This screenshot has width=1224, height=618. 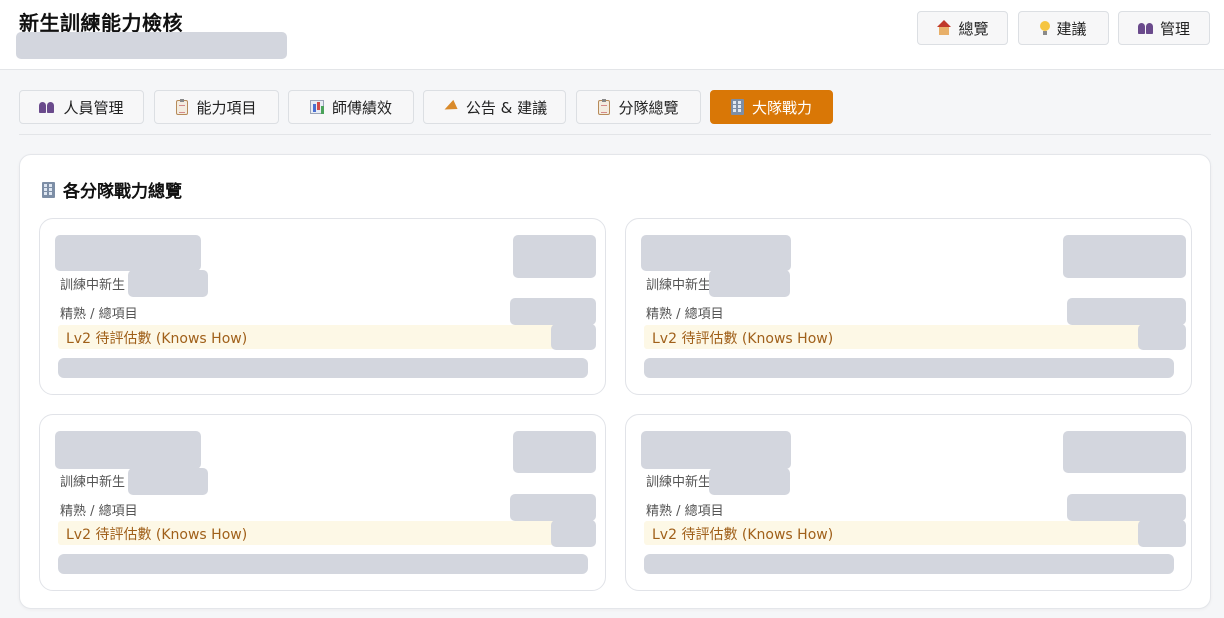 I want to click on suggestions-button: 建議, so click(x=1063, y=28).